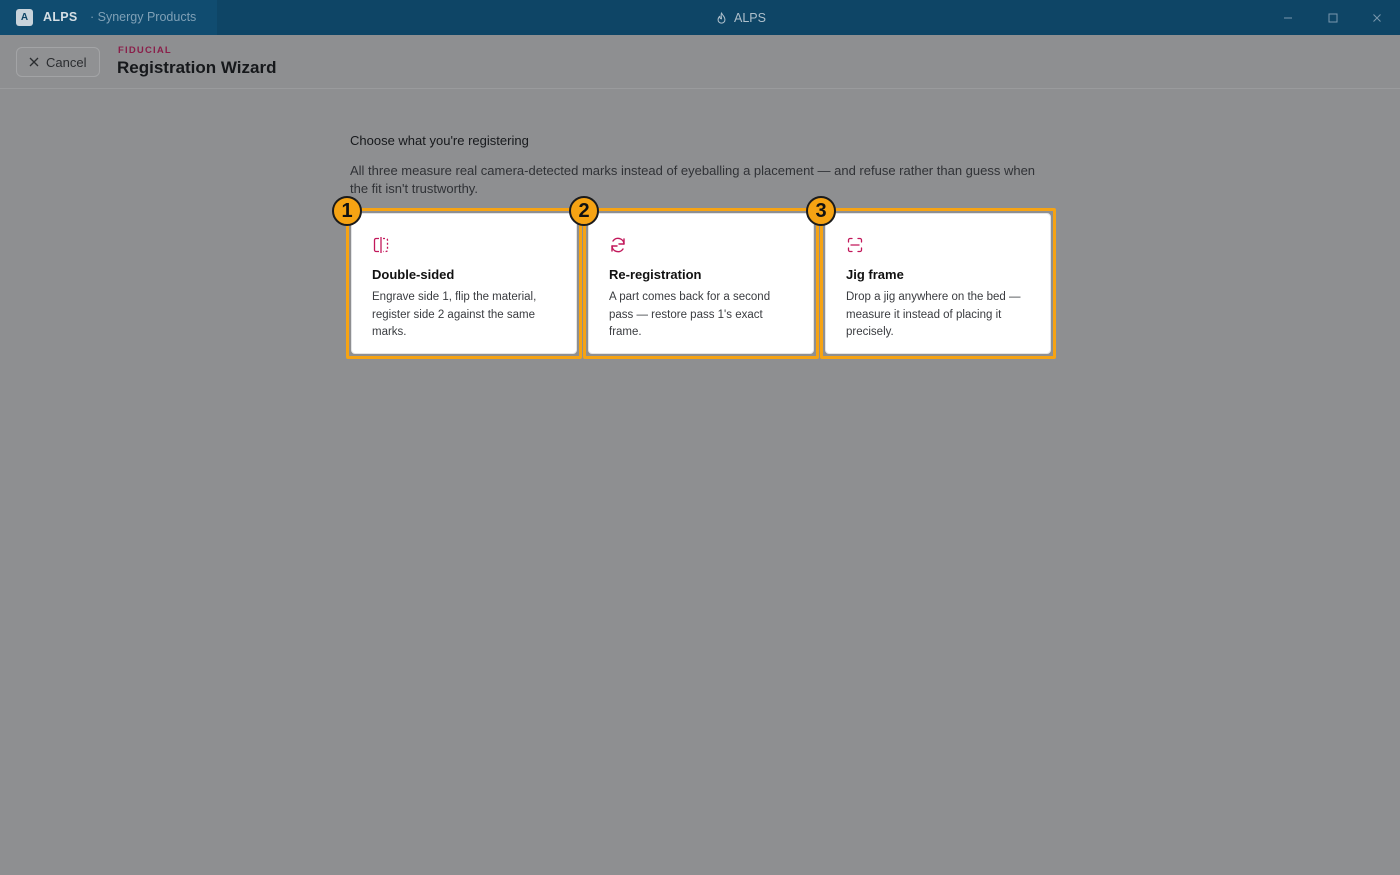 The image size is (1400, 875). I want to click on refresh-icon, so click(618, 245).